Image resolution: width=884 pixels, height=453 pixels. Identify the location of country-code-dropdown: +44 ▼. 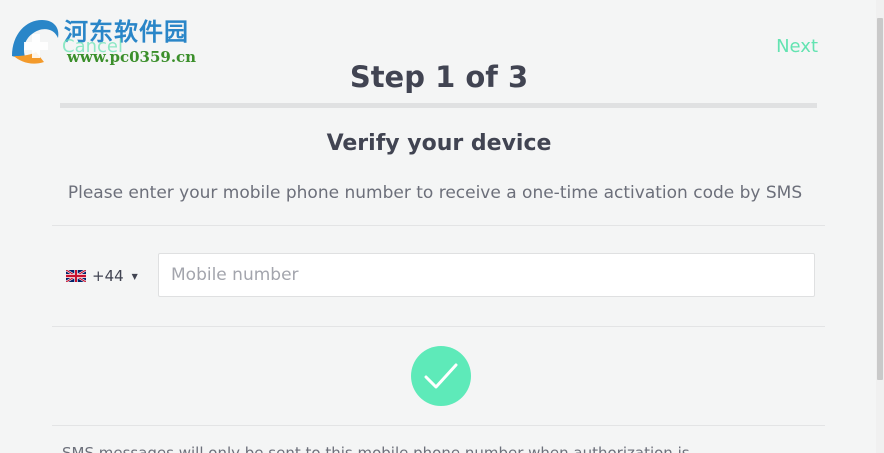
(102, 276).